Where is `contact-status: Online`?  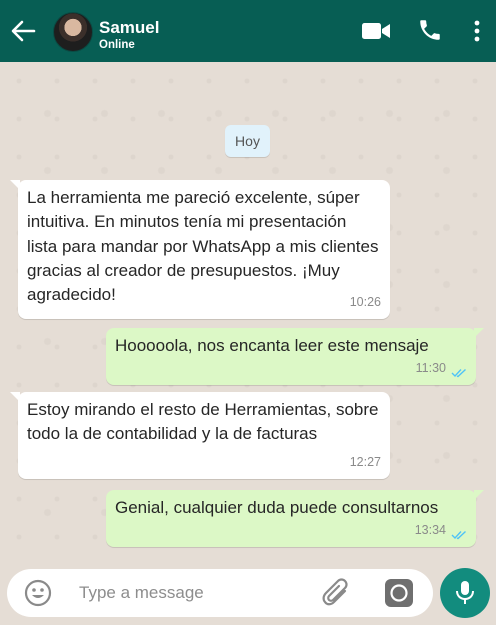
contact-status: Online is located at coordinates (117, 45).